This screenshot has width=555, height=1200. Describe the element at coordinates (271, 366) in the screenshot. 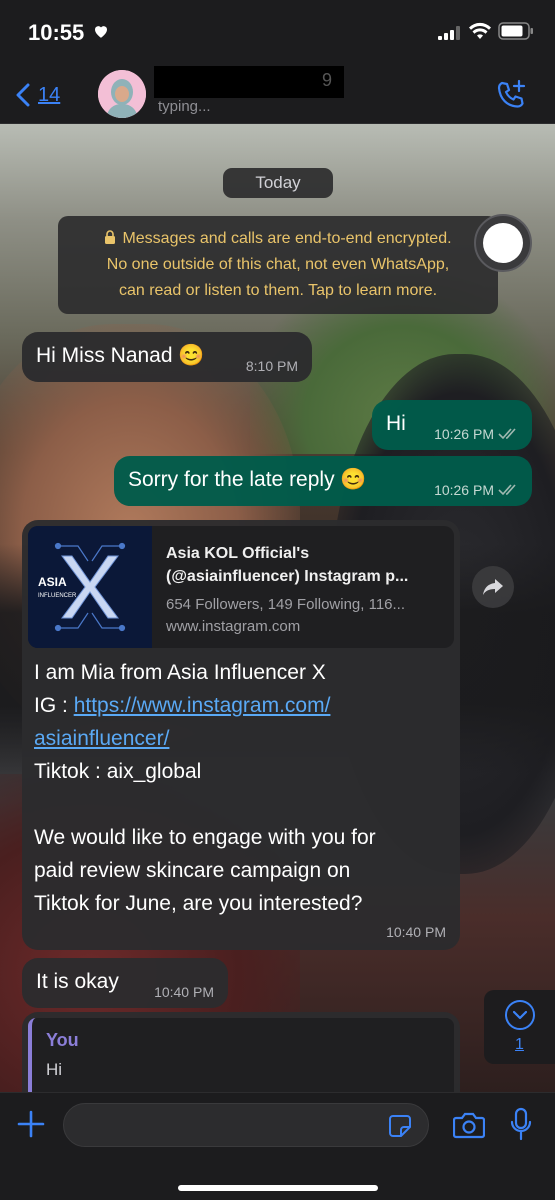

I see `message-time: 8:10 PM` at that location.